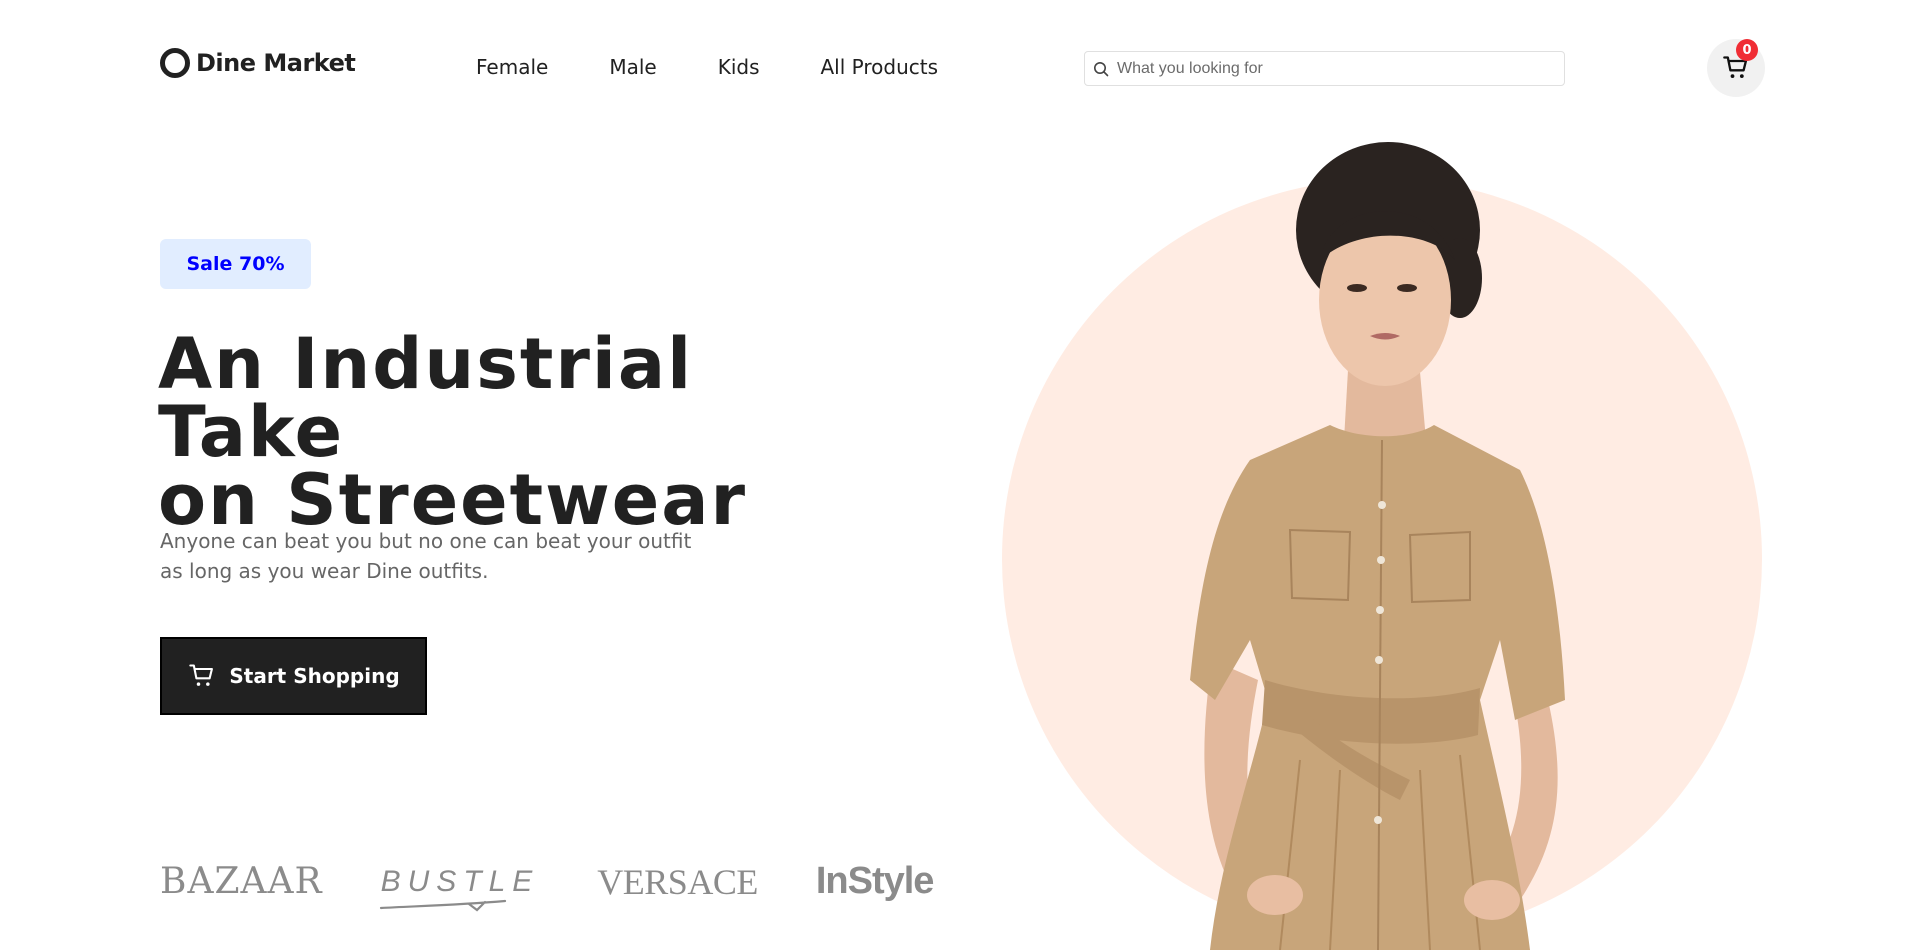 The height and width of the screenshot is (950, 1920). What do you see at coordinates (442, 905) in the screenshot?
I see `bustle-underline-icon` at bounding box center [442, 905].